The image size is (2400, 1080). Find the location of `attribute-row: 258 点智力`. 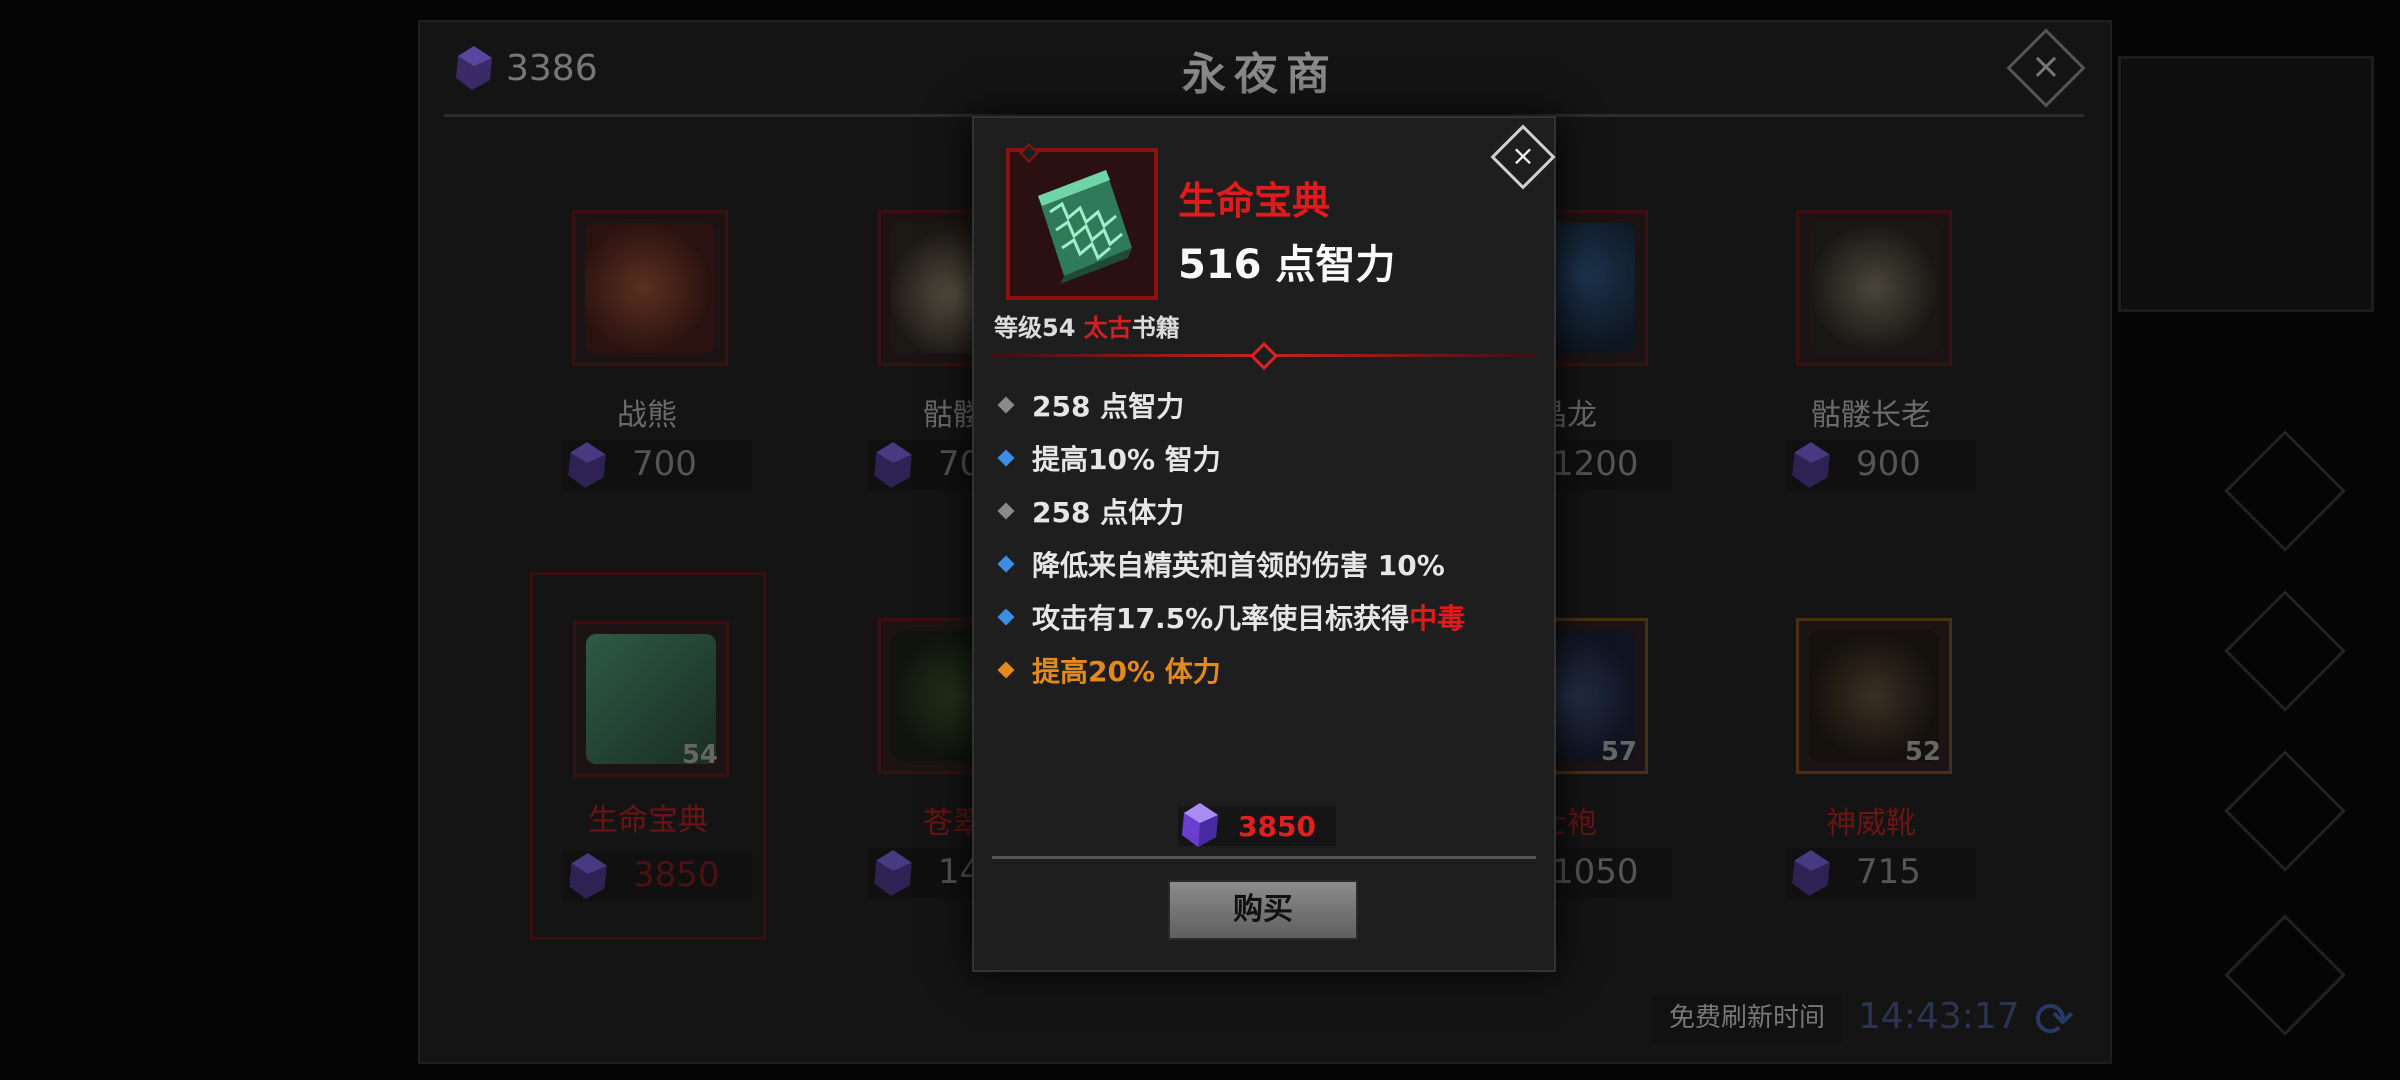

attribute-row: 258 点智力 is located at coordinates (1264, 404).